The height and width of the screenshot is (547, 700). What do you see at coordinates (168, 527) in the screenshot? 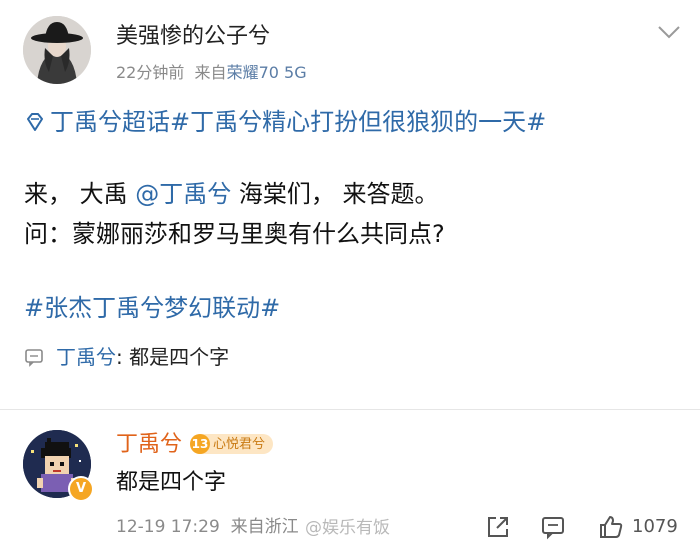
I see `comment-date: 12-19 17:29` at bounding box center [168, 527].